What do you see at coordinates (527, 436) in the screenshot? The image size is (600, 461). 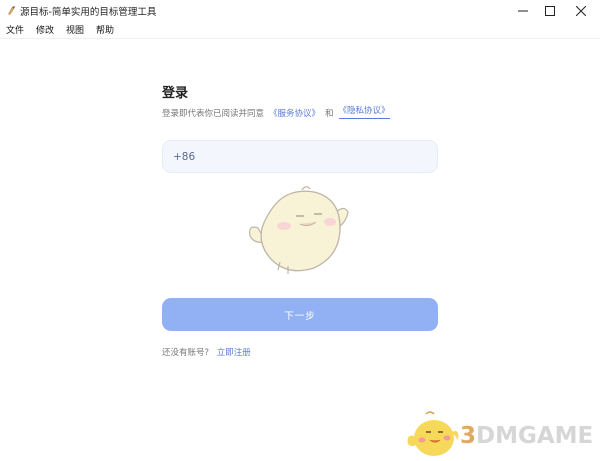 I see `watermark-text: 3DMGAME` at bounding box center [527, 436].